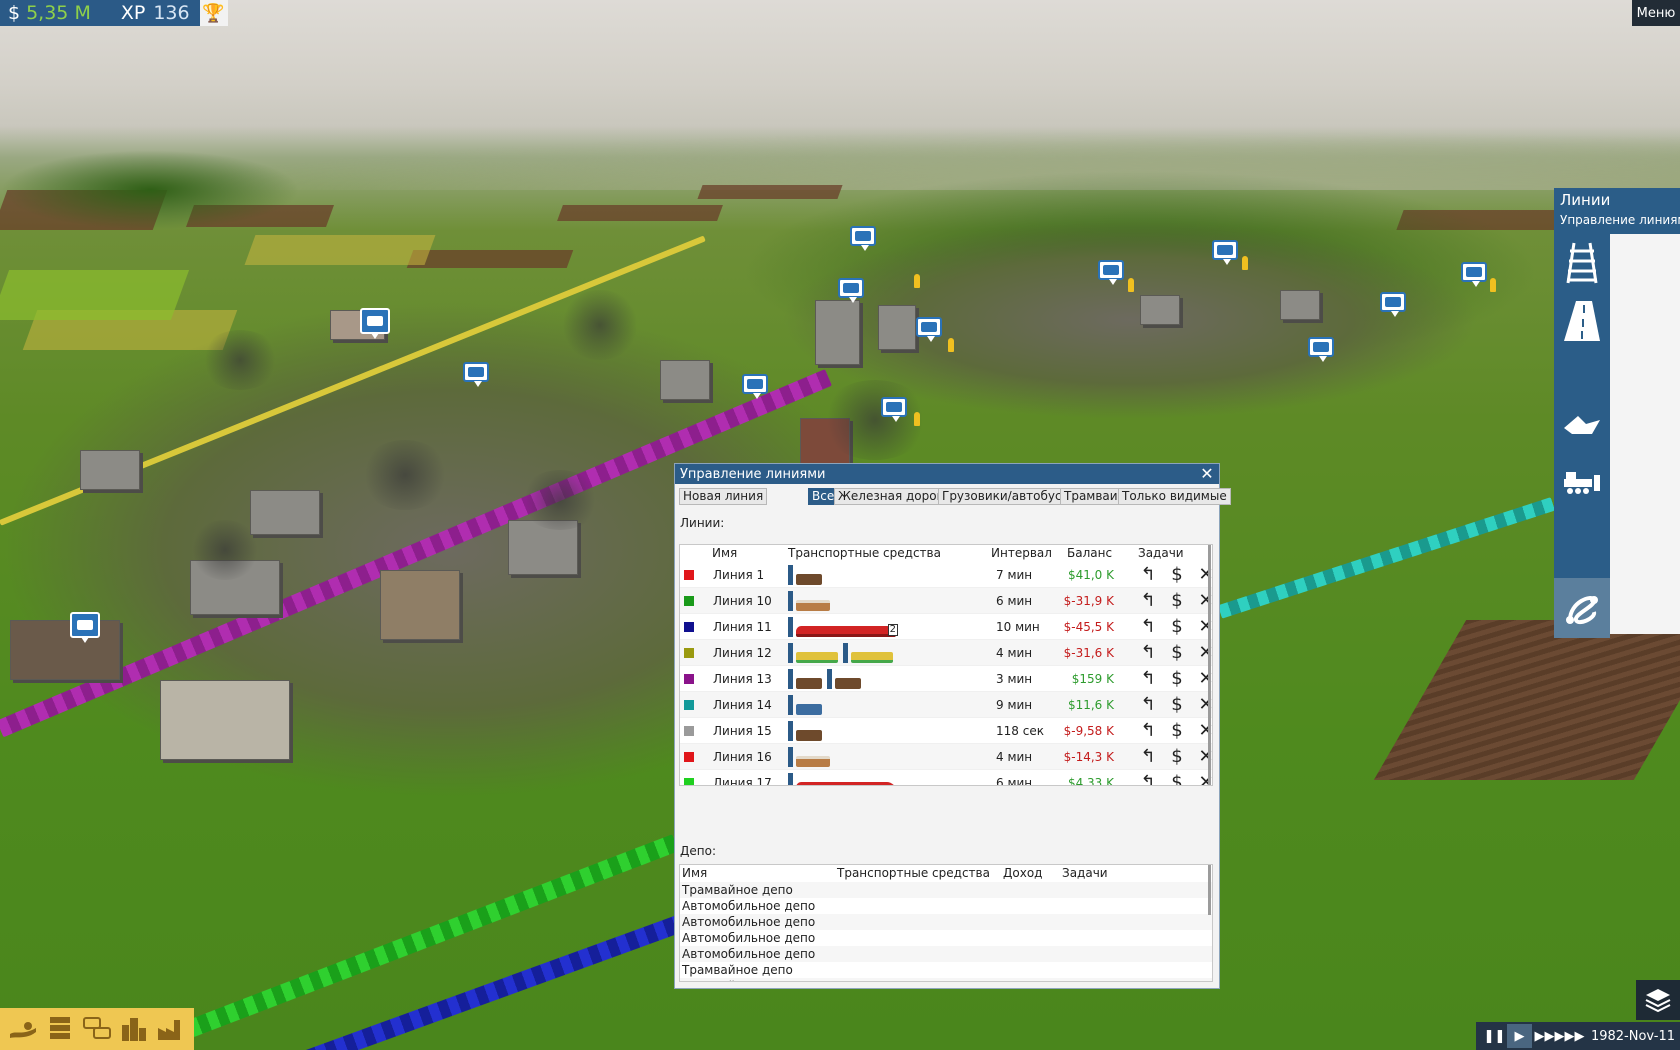 The height and width of the screenshot is (1050, 1680). What do you see at coordinates (1207, 474) in the screenshot?
I see `close-icon: ✕` at bounding box center [1207, 474].